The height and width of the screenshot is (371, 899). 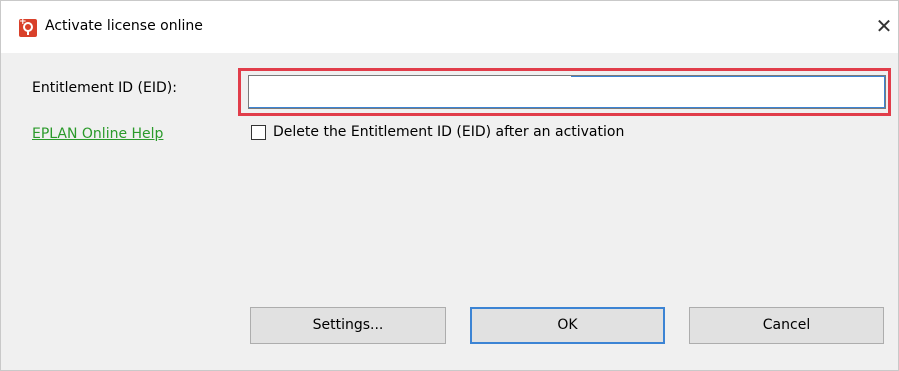 What do you see at coordinates (124, 26) in the screenshot?
I see `window-title: Activate license online` at bounding box center [124, 26].